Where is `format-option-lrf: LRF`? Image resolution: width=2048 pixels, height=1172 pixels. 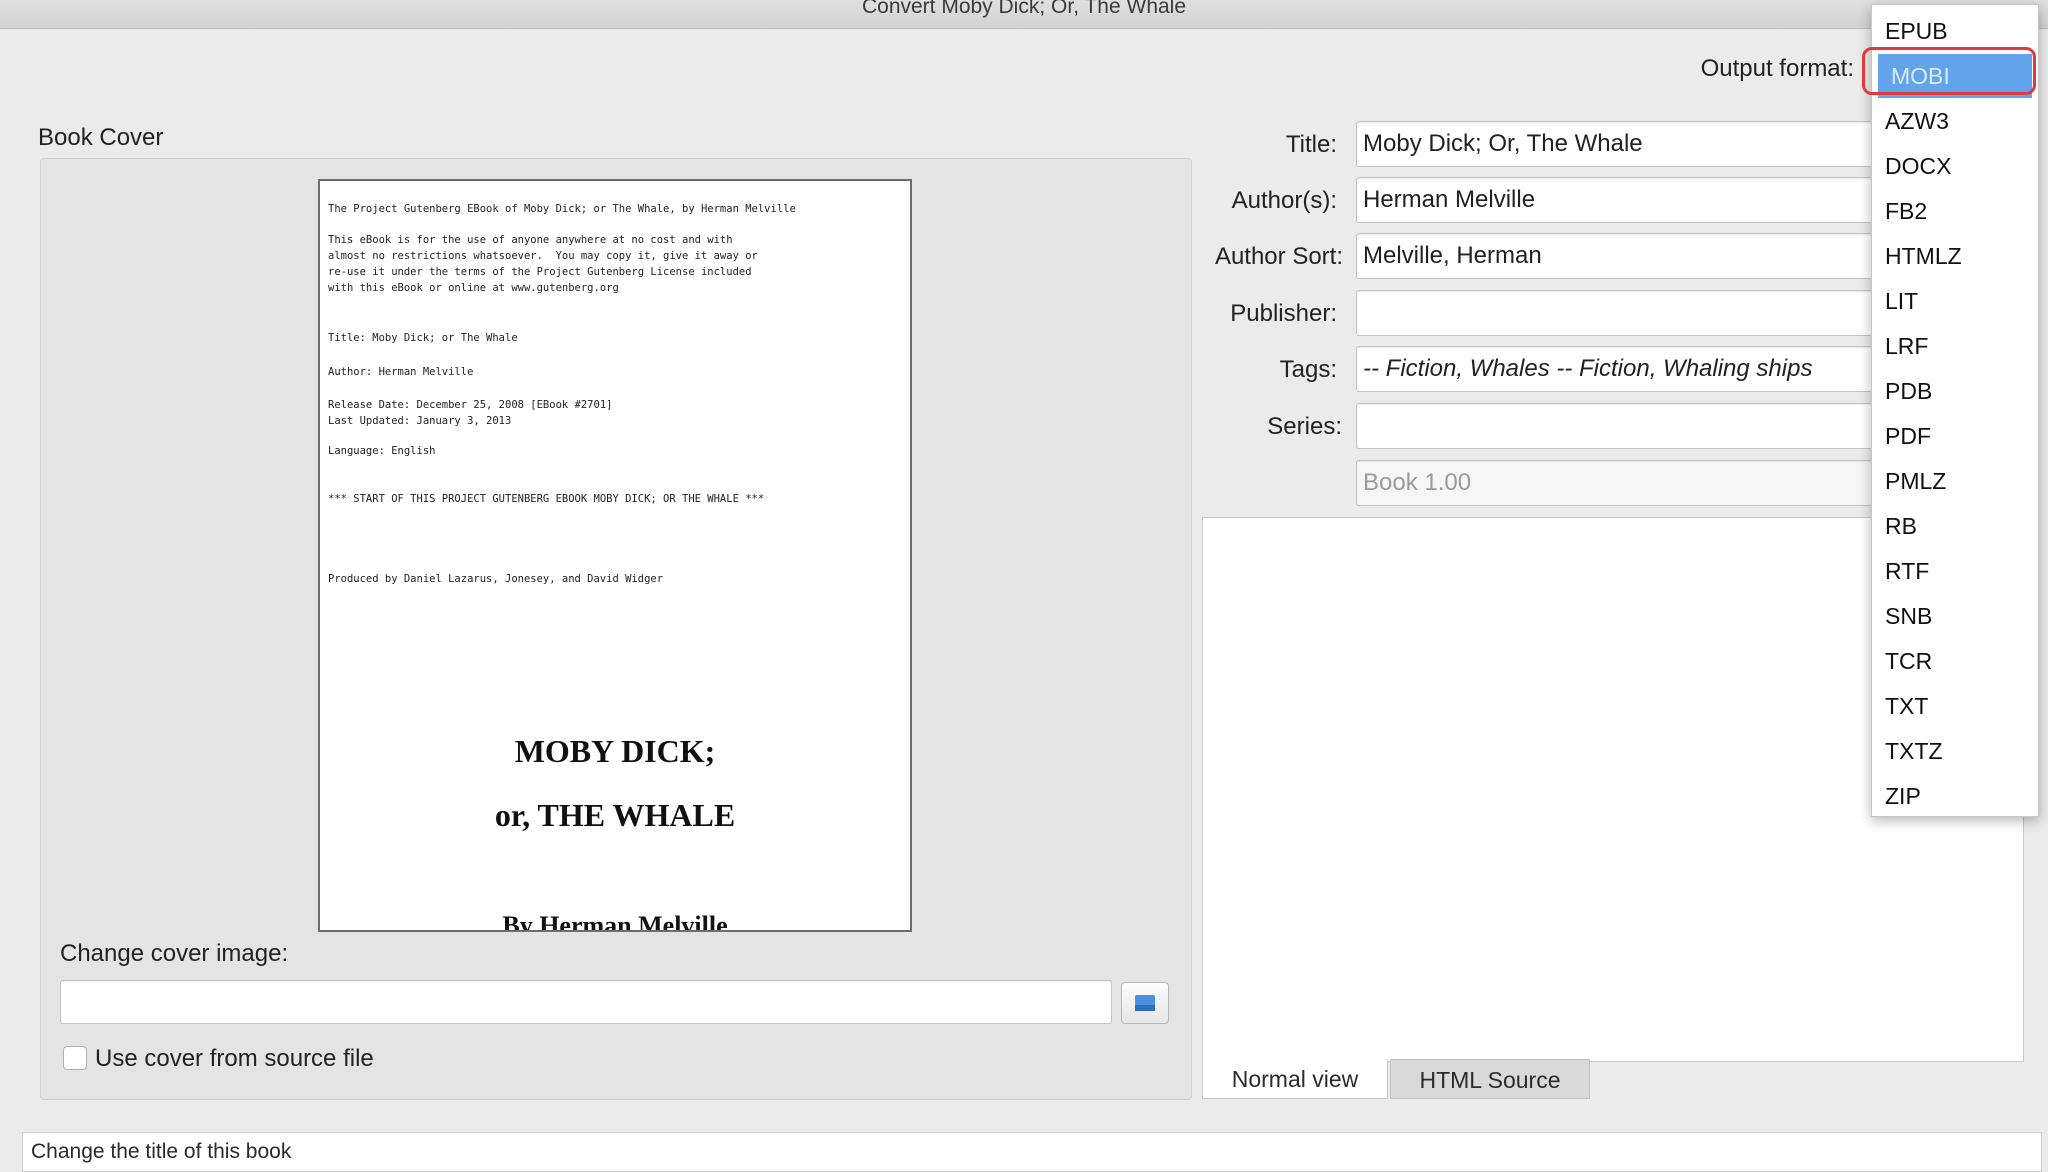
format-option-lrf: LRF is located at coordinates (1955, 346).